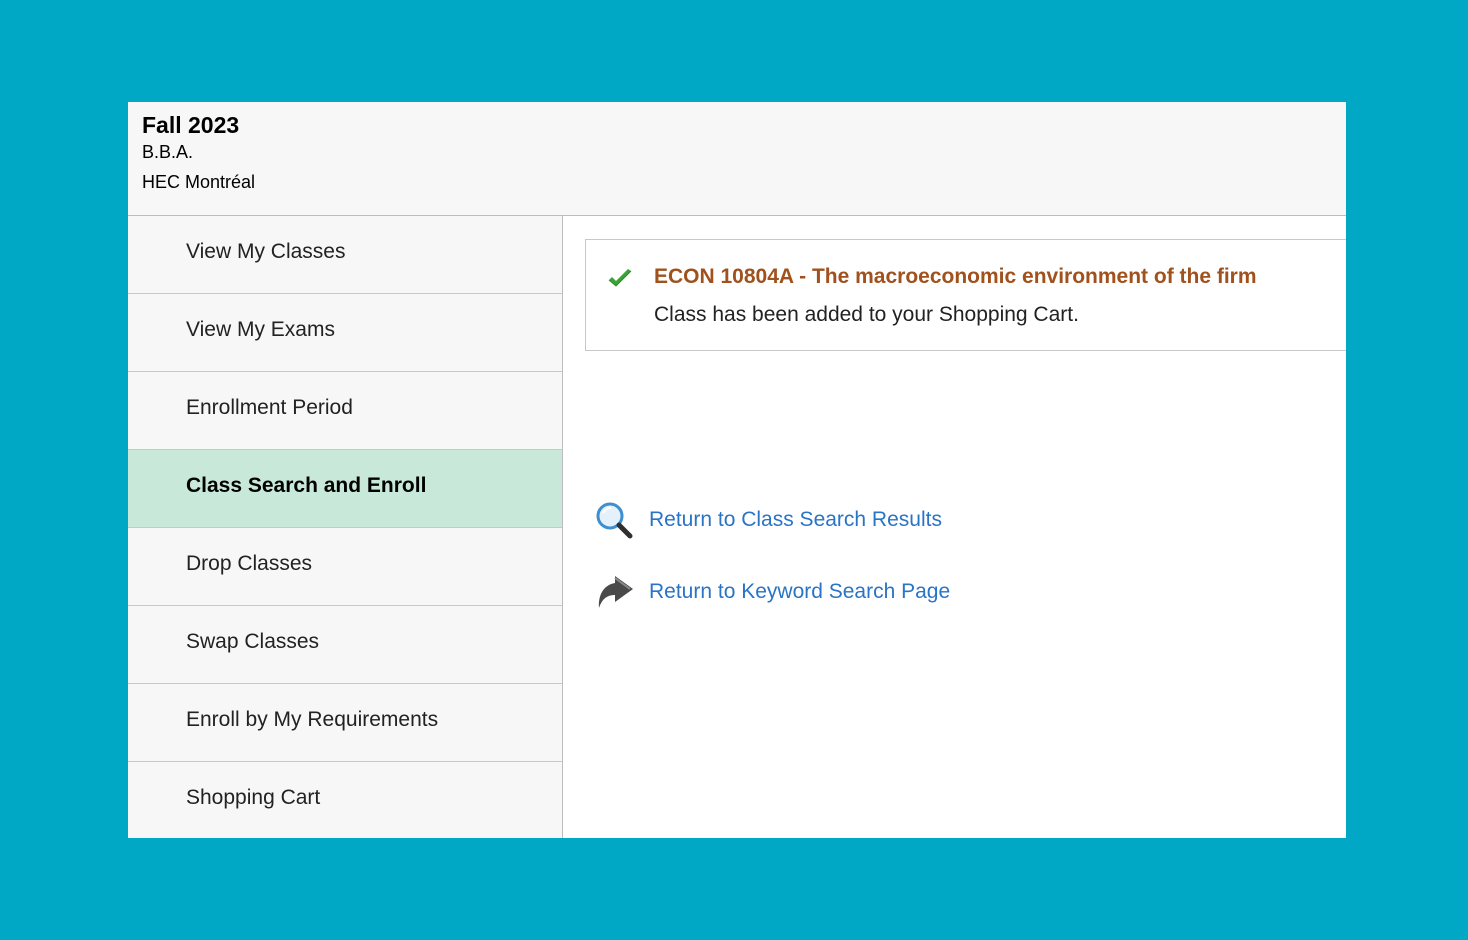 The image size is (1468, 940). What do you see at coordinates (345, 645) in the screenshot?
I see `sidebar-item-swap-classes: Swap Classes` at bounding box center [345, 645].